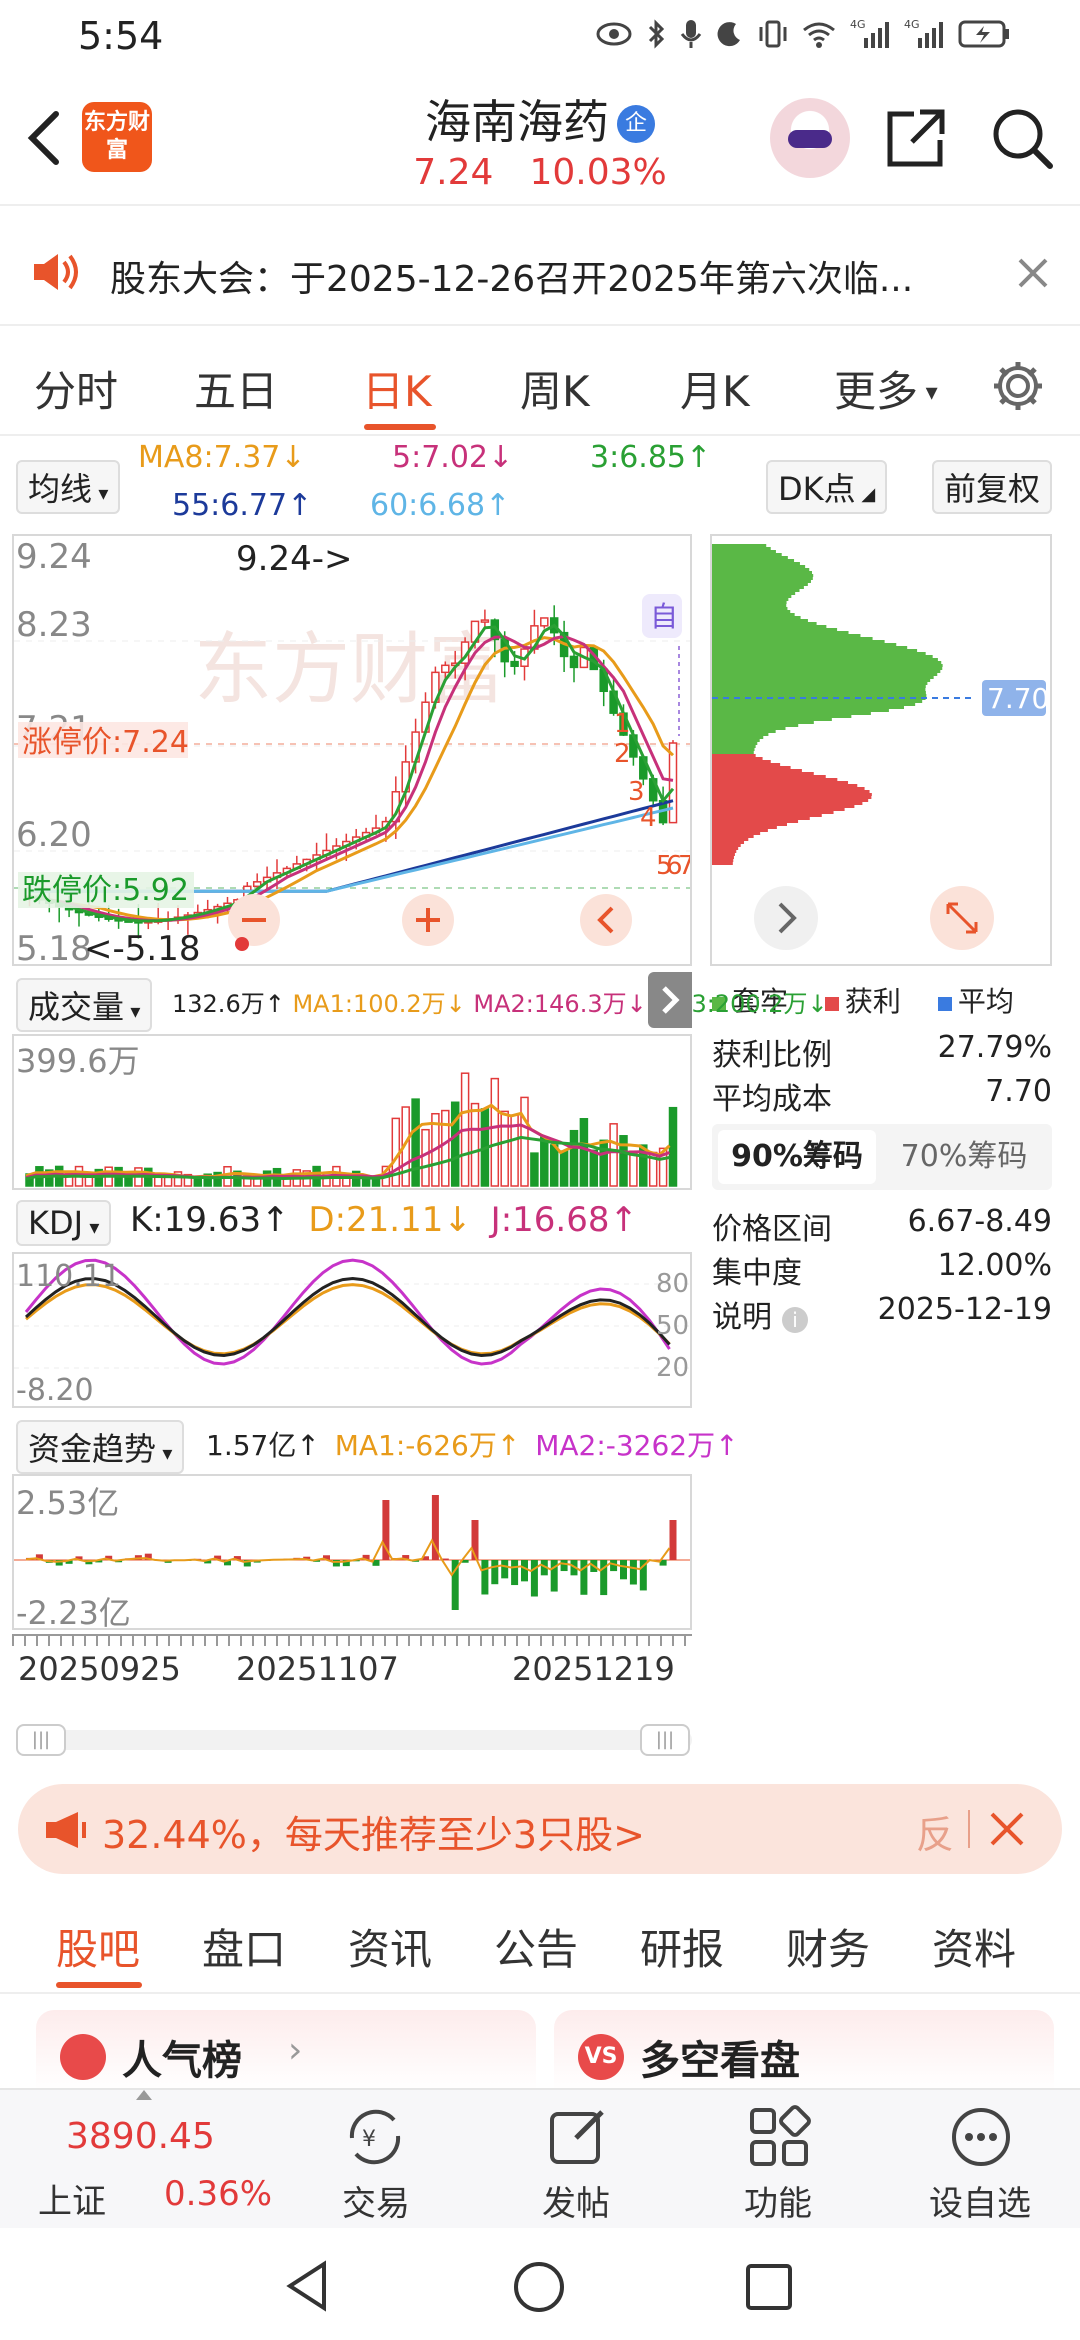 The width and height of the screenshot is (1080, 2340). I want to click on scroll-left-button, so click(606, 920).